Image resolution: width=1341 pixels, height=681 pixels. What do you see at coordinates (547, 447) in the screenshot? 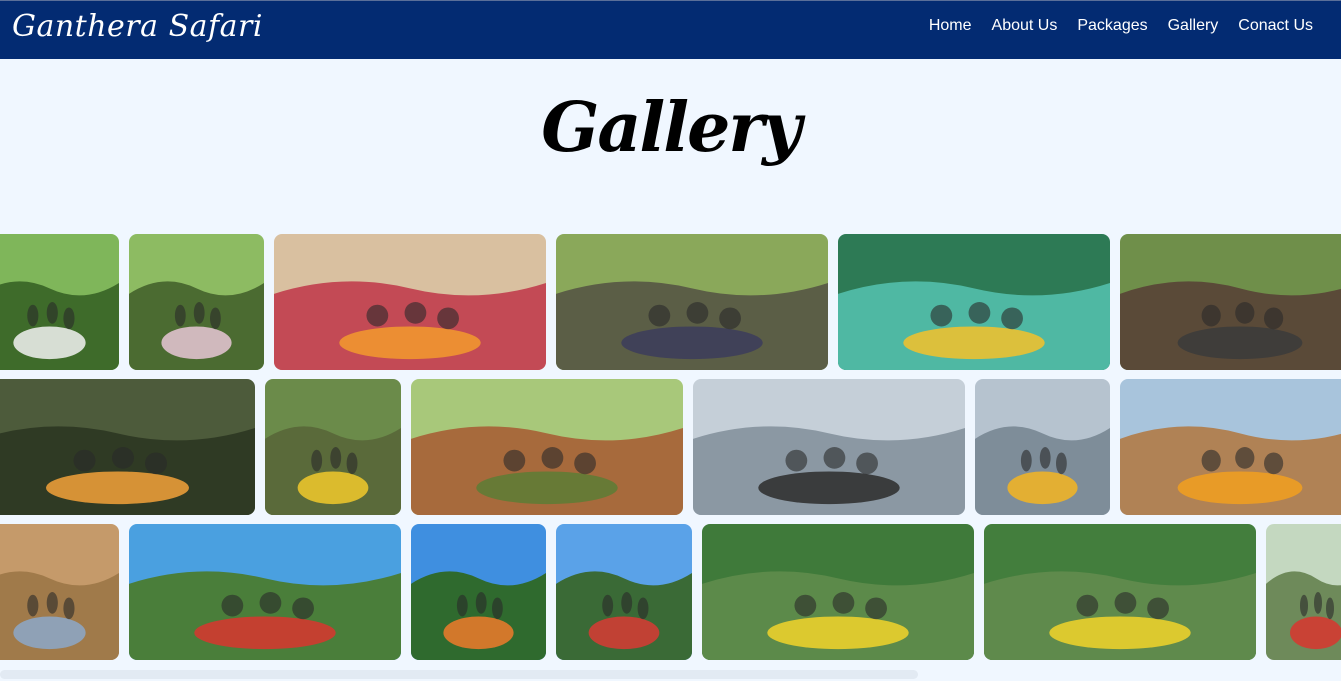
I see `photo-wooden-bridge` at bounding box center [547, 447].